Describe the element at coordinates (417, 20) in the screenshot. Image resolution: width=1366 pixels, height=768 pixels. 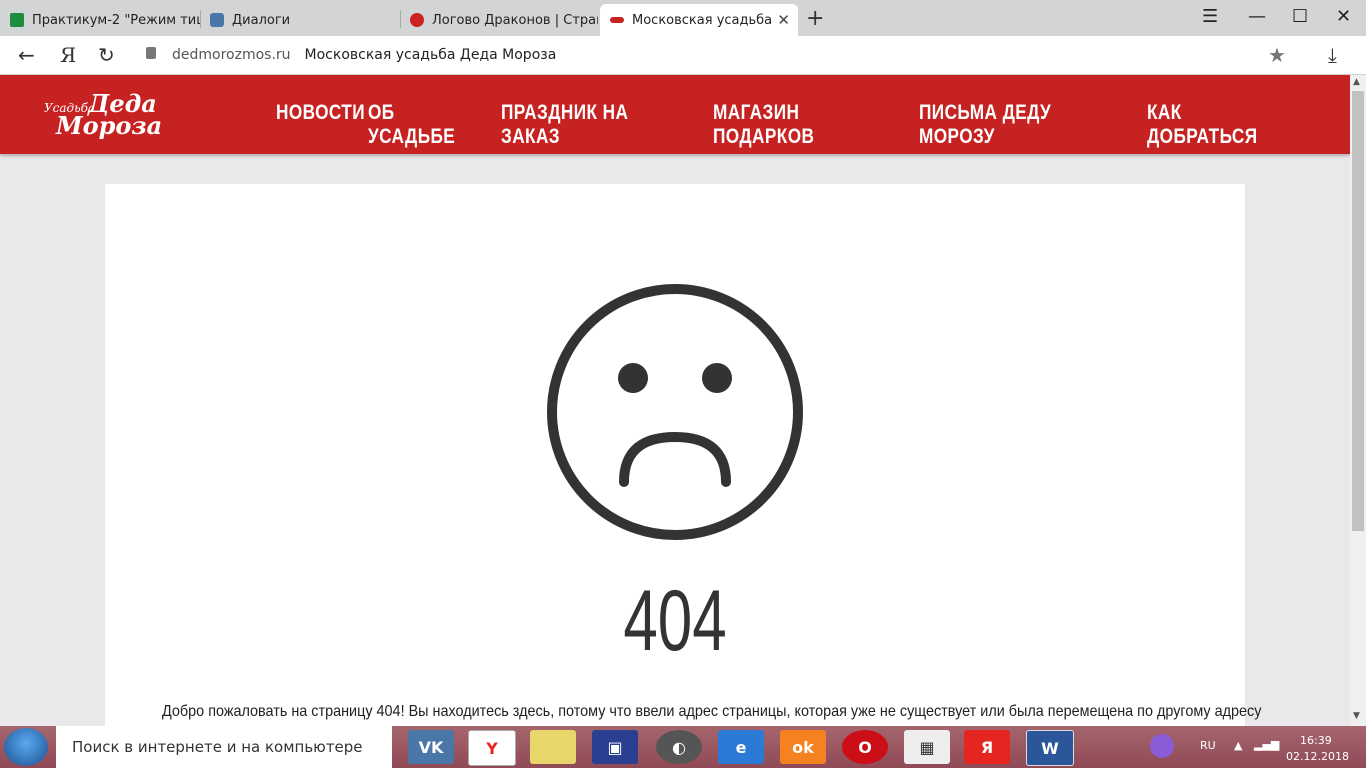
I see `dragon-icon` at that location.